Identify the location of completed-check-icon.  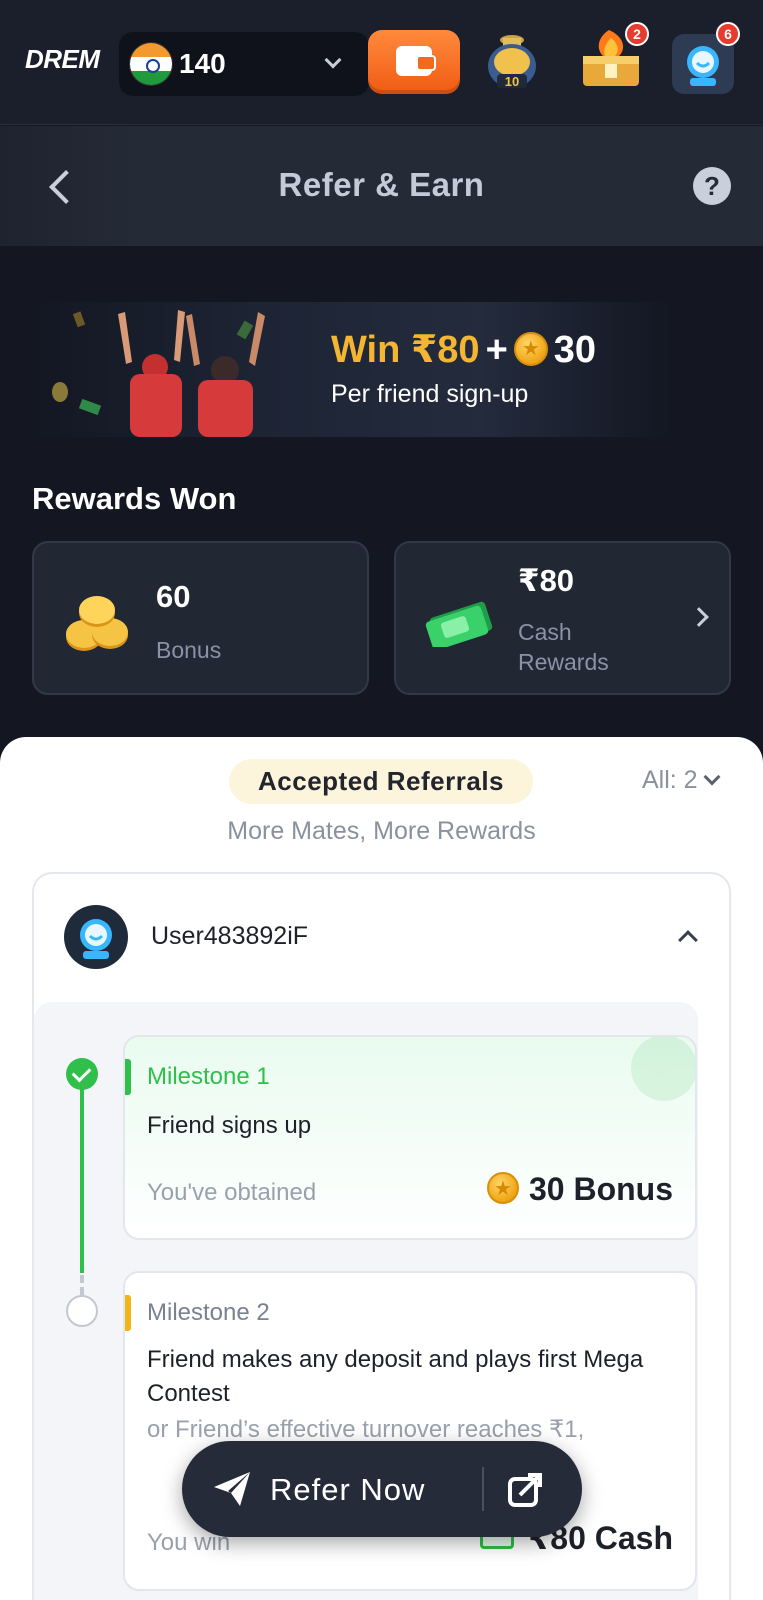
(663, 1069).